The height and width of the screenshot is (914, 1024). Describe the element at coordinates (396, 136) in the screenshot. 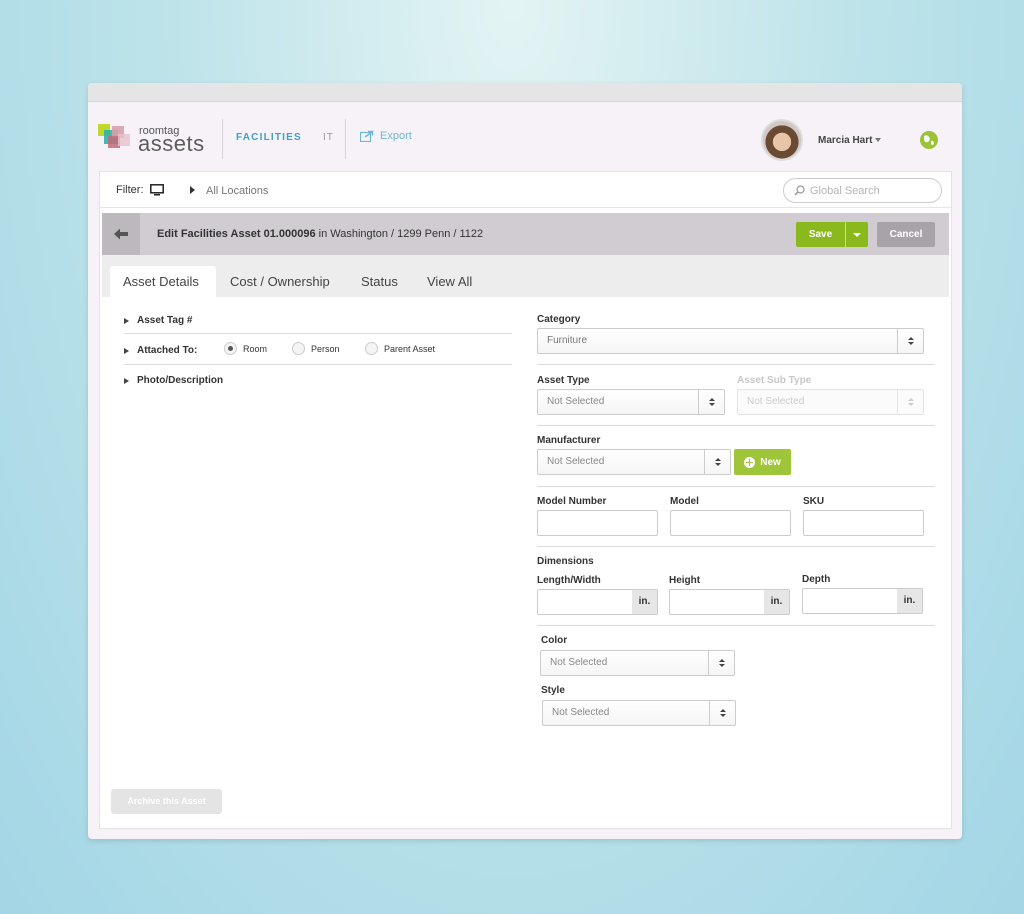

I see `export-label: Export` at that location.